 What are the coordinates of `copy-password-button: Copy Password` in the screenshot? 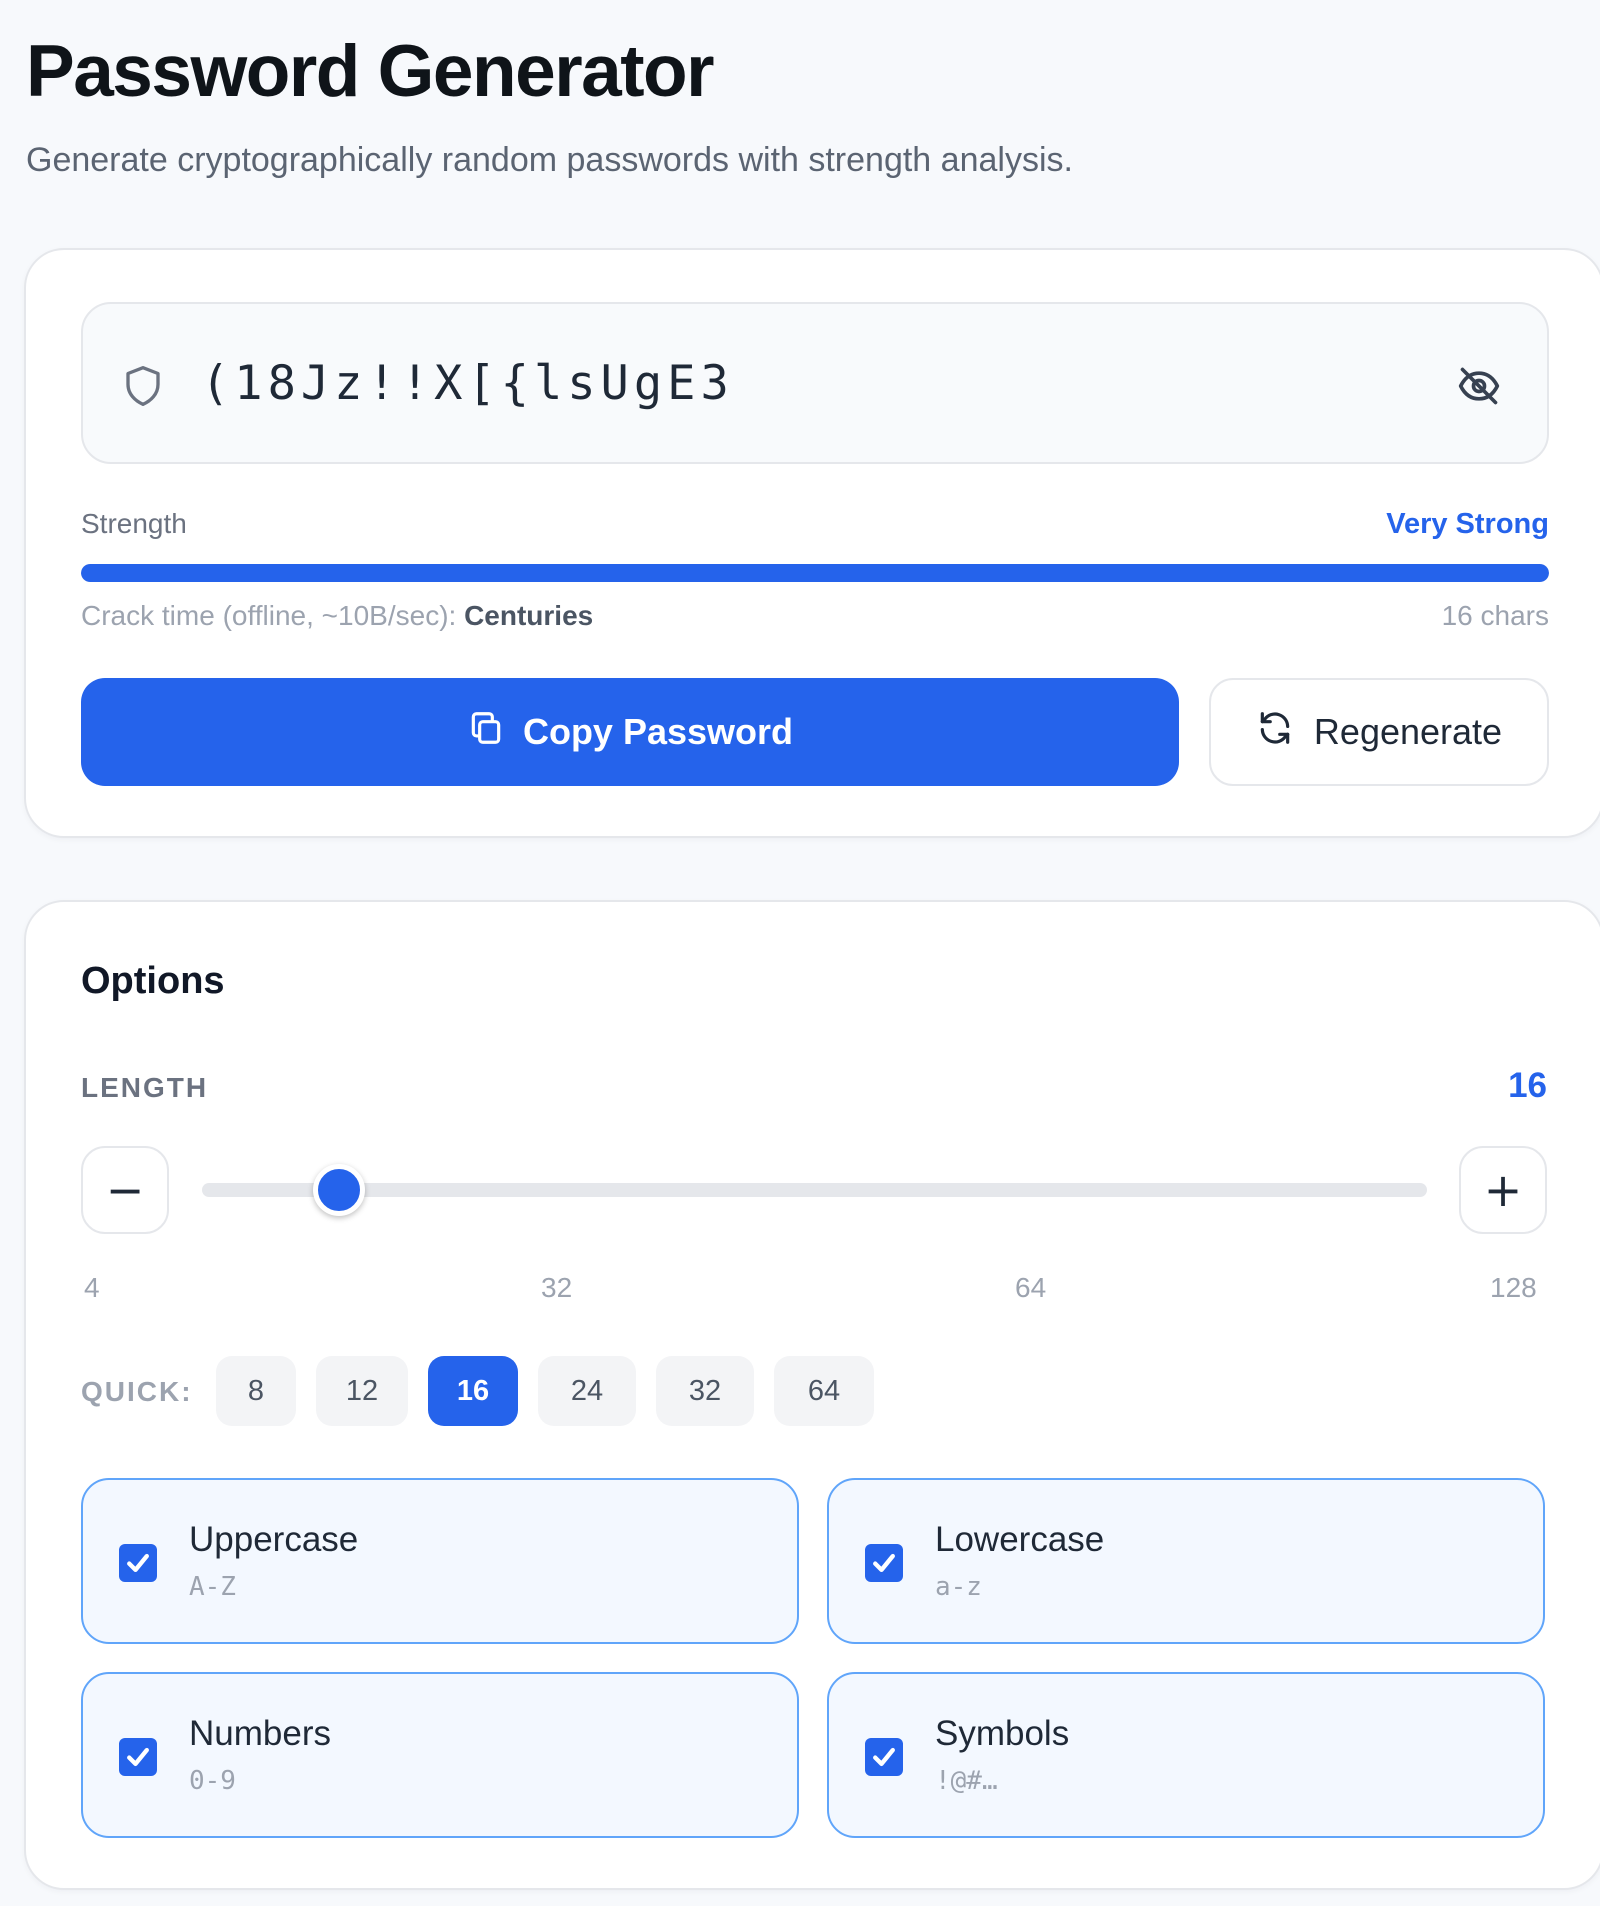 It's located at (630, 732).